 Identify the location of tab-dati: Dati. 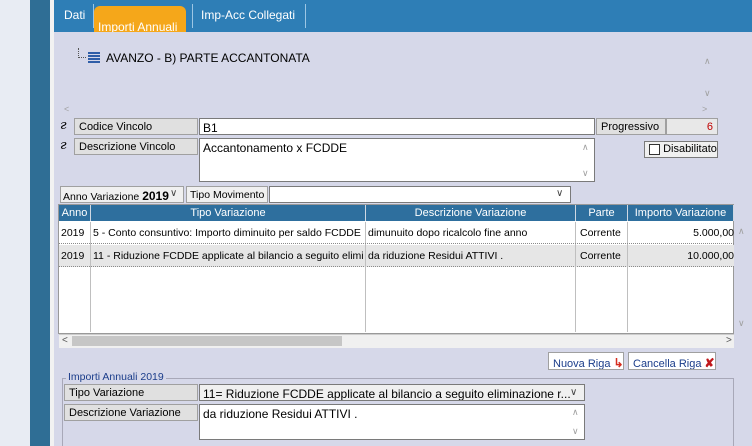
(75, 16).